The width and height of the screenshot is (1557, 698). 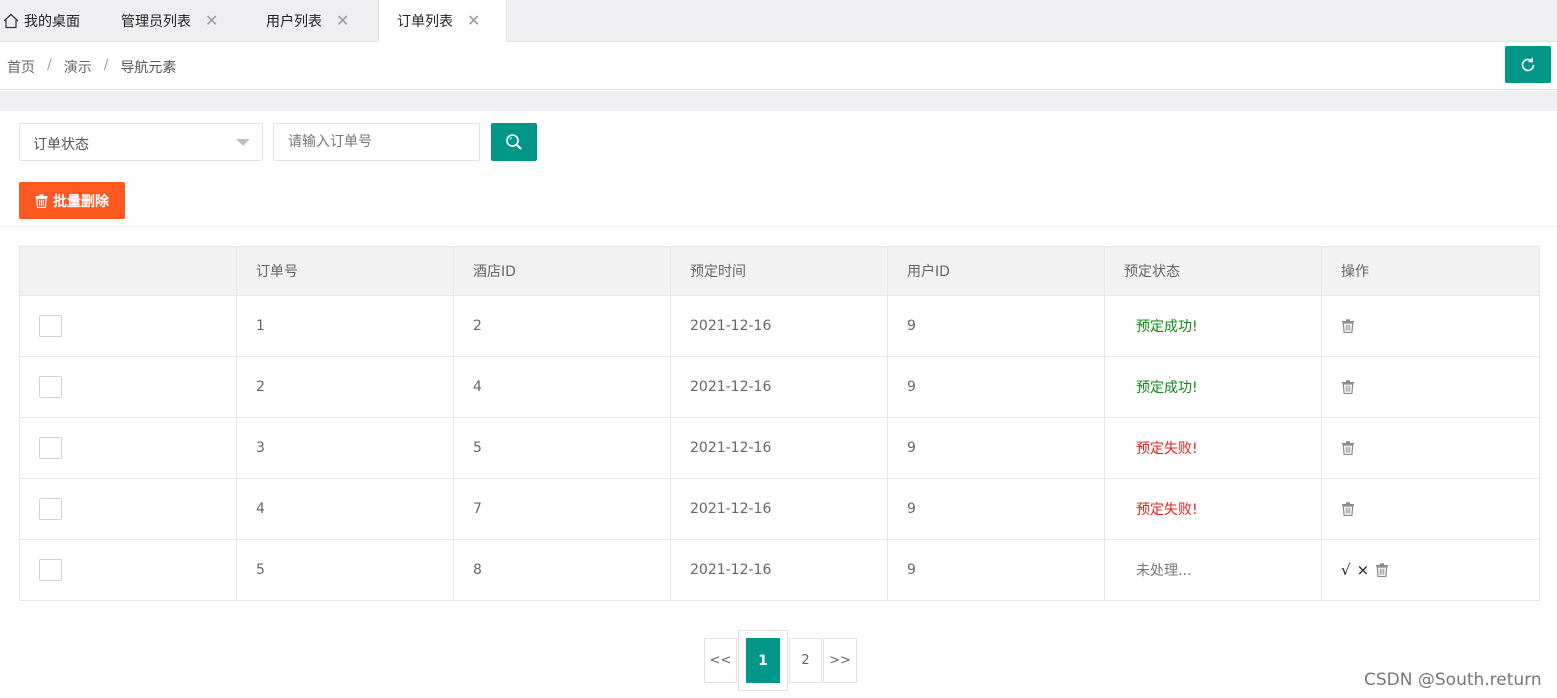 I want to click on table-header-row: 订单号 酒店ID 预定时间 用户ID 预定状态 操作, so click(x=779, y=271).